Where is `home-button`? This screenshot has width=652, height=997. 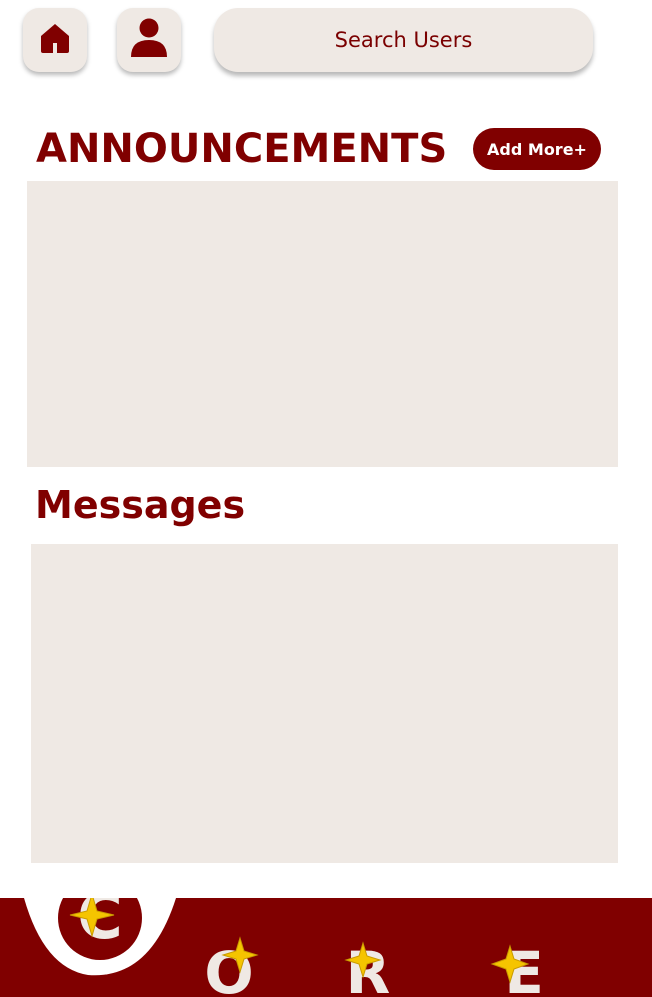 home-button is located at coordinates (55, 40).